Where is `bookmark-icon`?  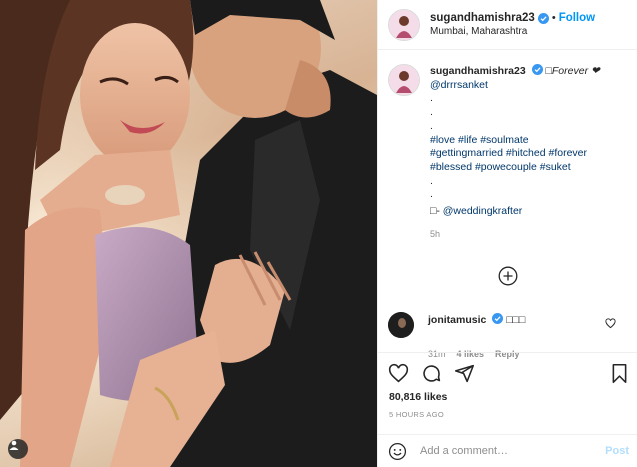
bookmark-icon is located at coordinates (619, 373).